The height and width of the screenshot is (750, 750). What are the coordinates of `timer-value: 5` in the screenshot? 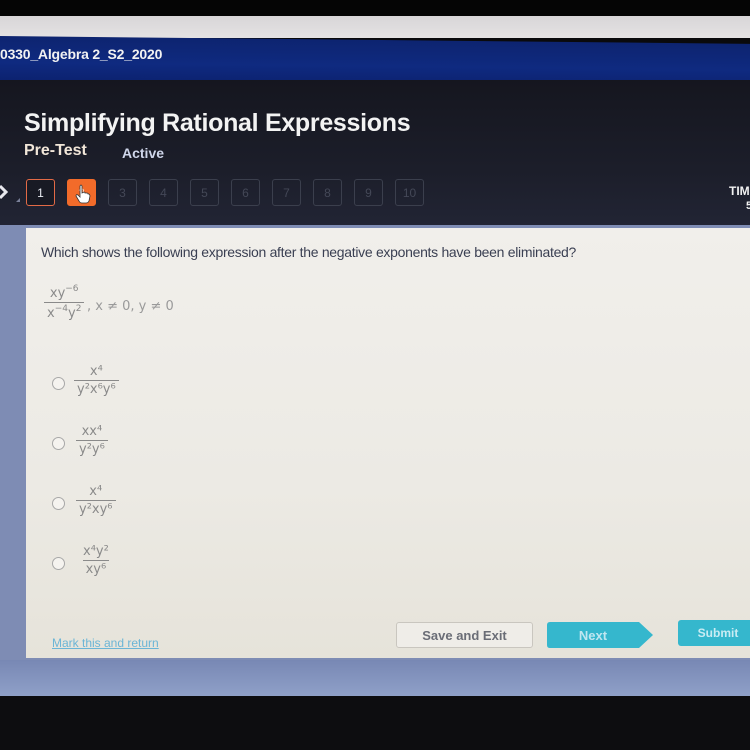 It's located at (748, 206).